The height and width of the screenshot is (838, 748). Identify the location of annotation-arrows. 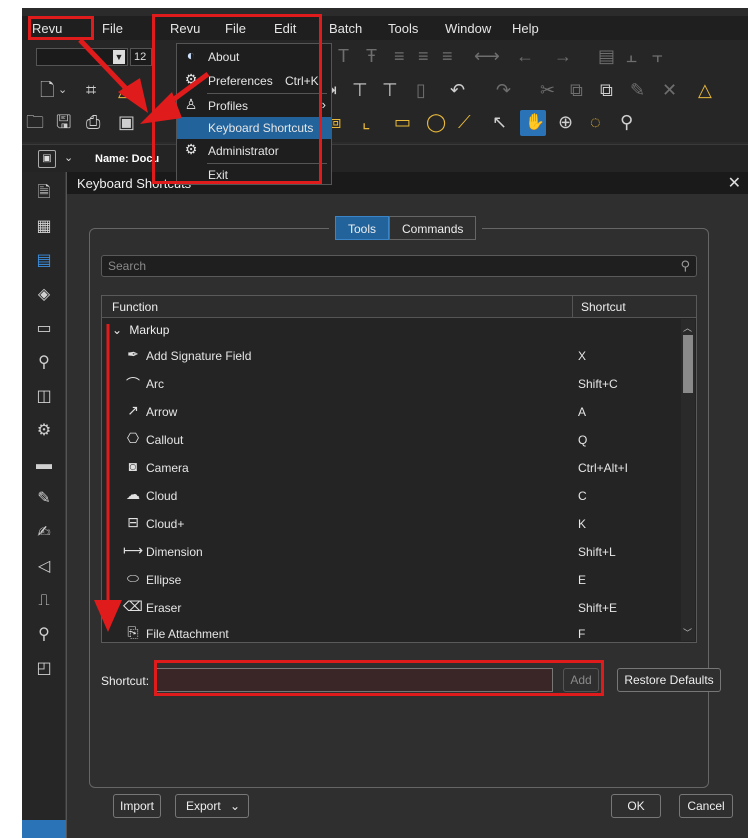
(144, 335).